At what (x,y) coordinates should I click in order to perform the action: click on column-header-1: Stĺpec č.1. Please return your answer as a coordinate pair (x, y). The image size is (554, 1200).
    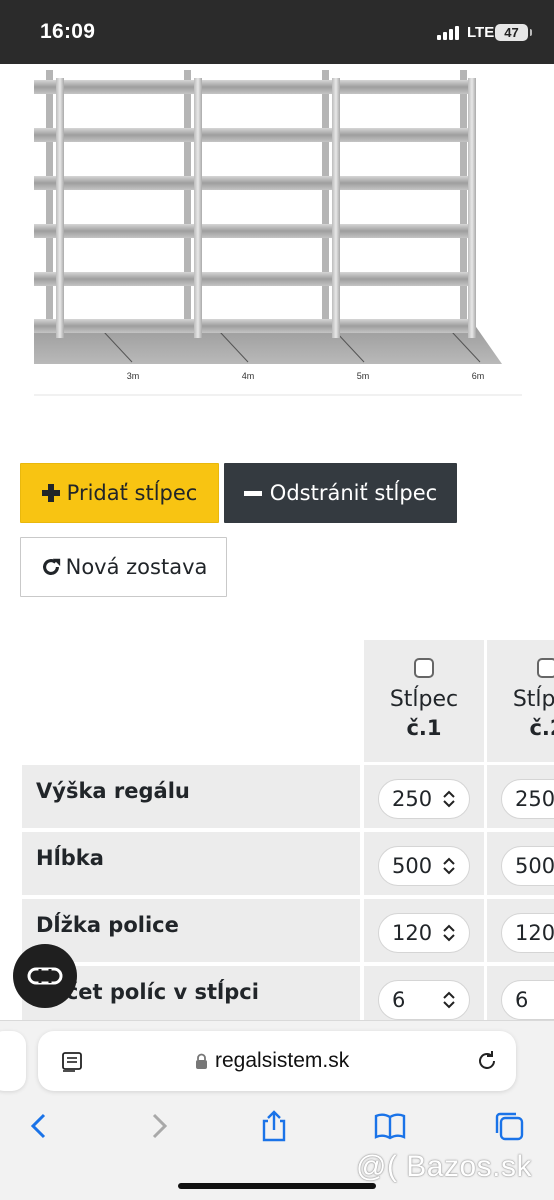
    Looking at the image, I should click on (424, 701).